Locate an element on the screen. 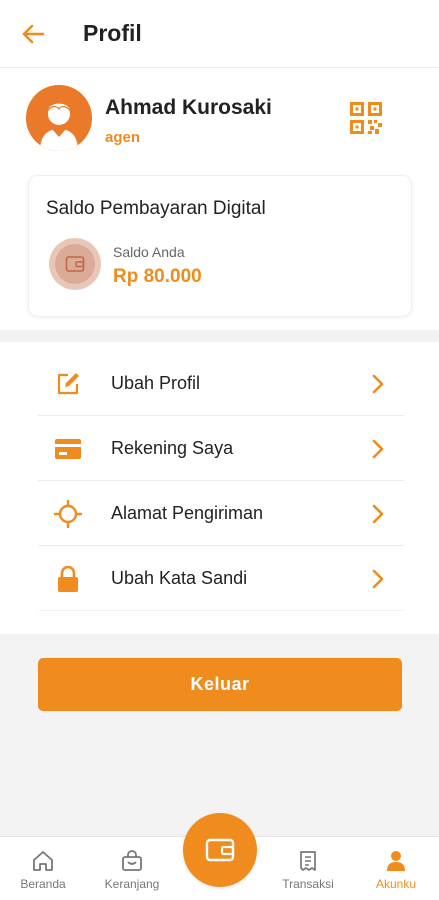  nav-item-cart: Keranjang is located at coordinates (132, 870).